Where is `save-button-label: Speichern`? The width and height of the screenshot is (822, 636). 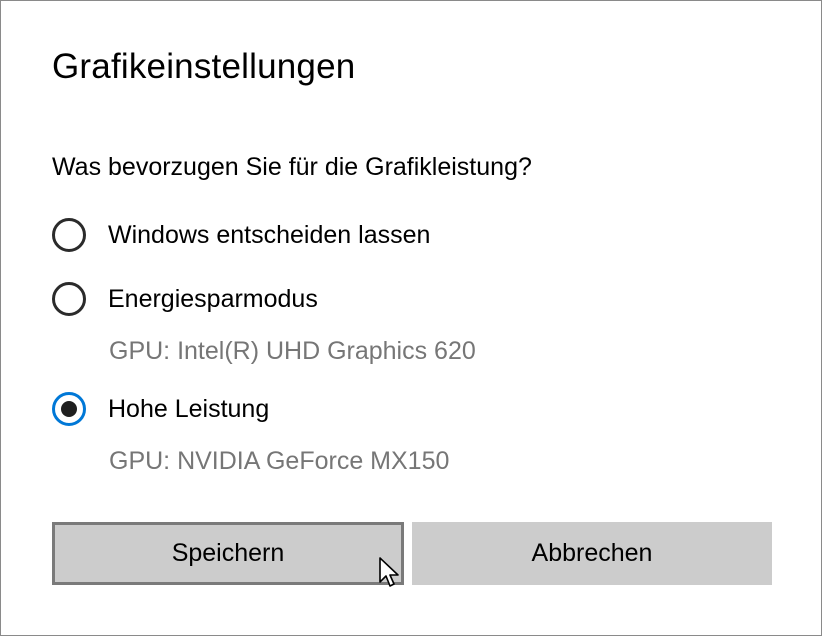
save-button-label: Speichern is located at coordinates (228, 553).